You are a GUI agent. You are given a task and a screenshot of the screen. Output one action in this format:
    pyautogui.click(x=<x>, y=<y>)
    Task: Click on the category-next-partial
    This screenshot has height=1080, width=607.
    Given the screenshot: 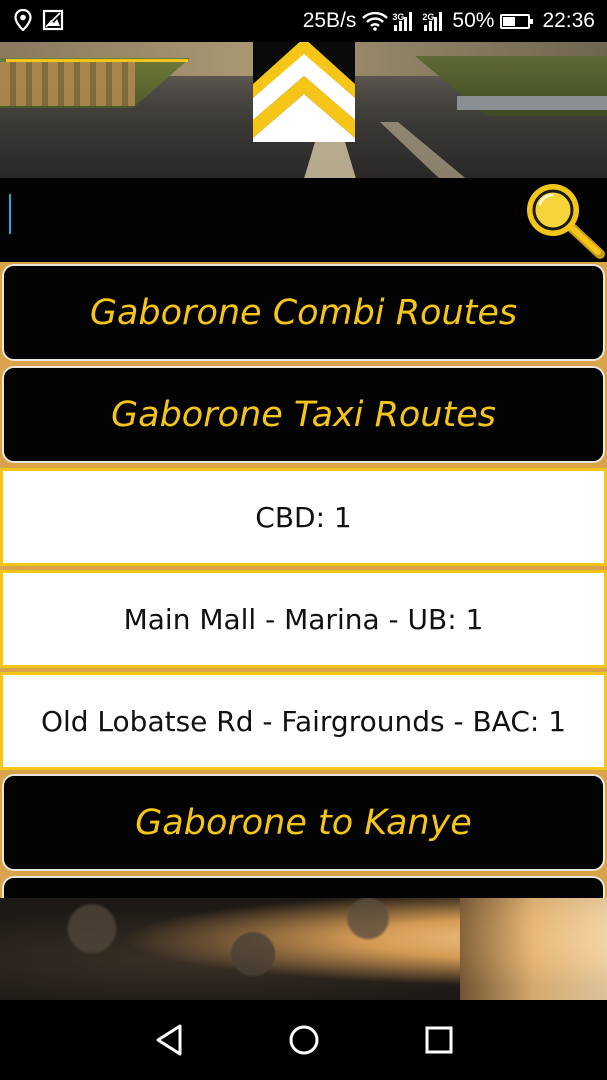 What is the action you would take?
    pyautogui.click(x=303, y=887)
    